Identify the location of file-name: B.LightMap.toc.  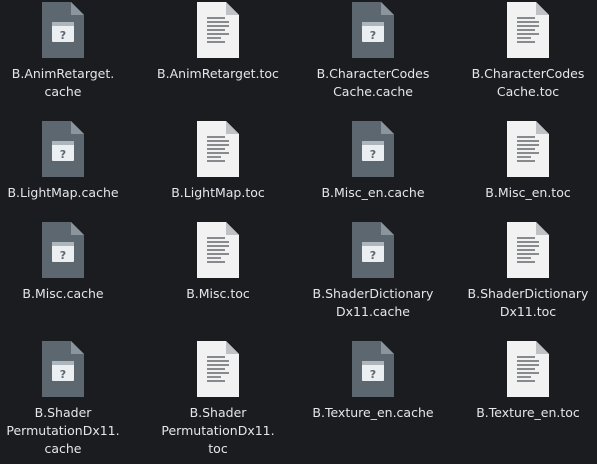
(218, 192).